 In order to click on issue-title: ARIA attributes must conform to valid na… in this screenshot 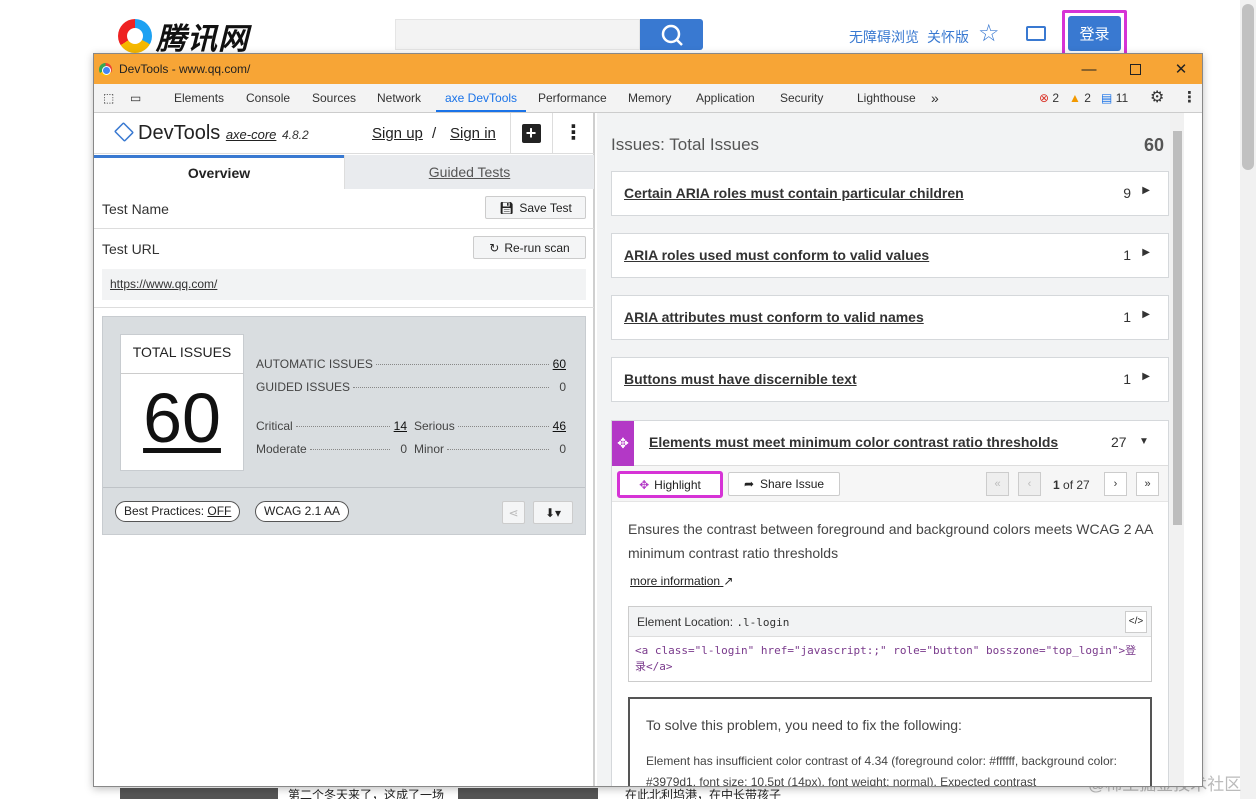, I will do `click(774, 317)`.